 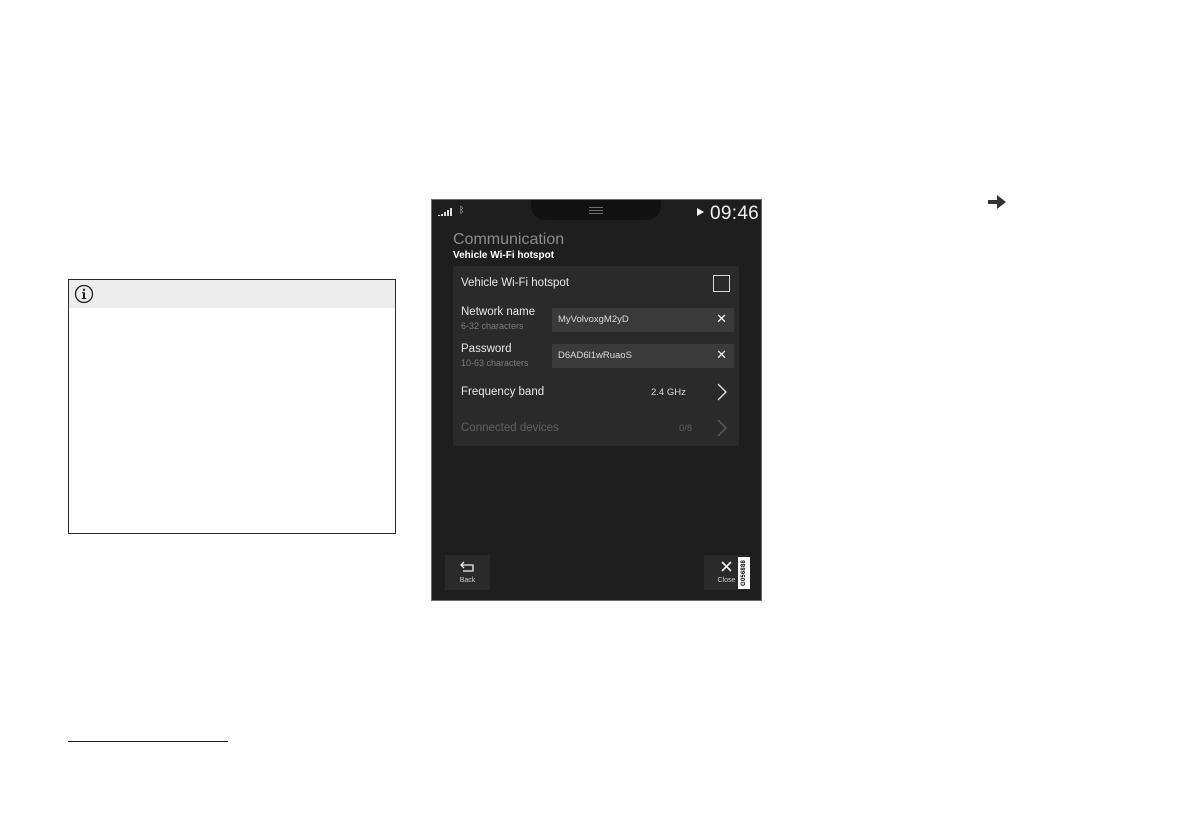 What do you see at coordinates (467, 566) in the screenshot?
I see `back-icon` at bounding box center [467, 566].